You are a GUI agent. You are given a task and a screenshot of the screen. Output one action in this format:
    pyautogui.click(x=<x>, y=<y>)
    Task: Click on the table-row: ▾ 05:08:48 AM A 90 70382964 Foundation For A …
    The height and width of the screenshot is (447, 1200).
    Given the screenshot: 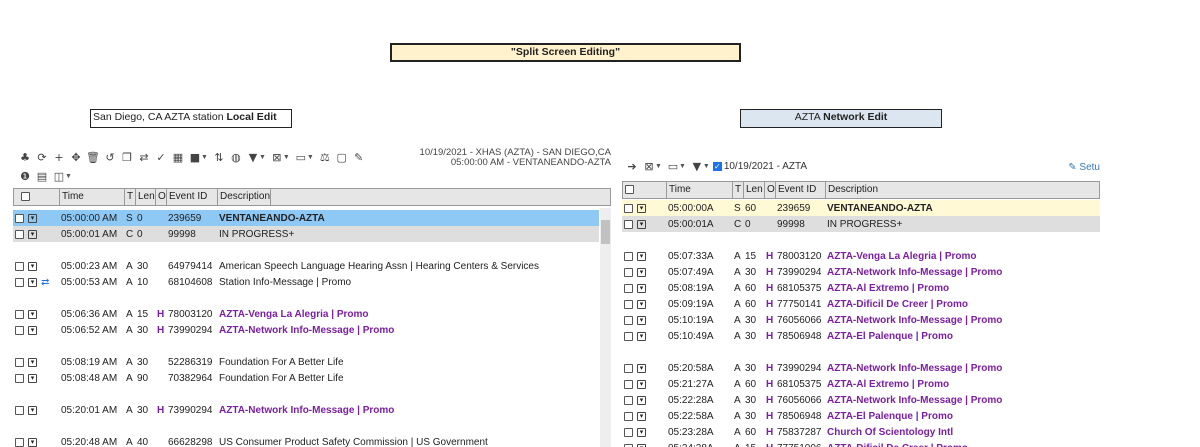 What is the action you would take?
    pyautogui.click(x=306, y=378)
    